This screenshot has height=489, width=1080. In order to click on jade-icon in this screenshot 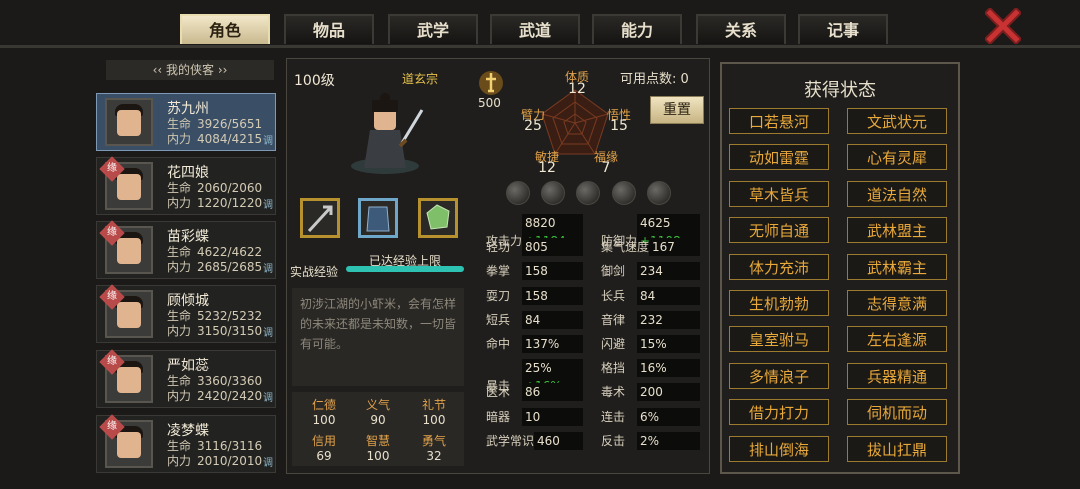, I will do `click(438, 217)`.